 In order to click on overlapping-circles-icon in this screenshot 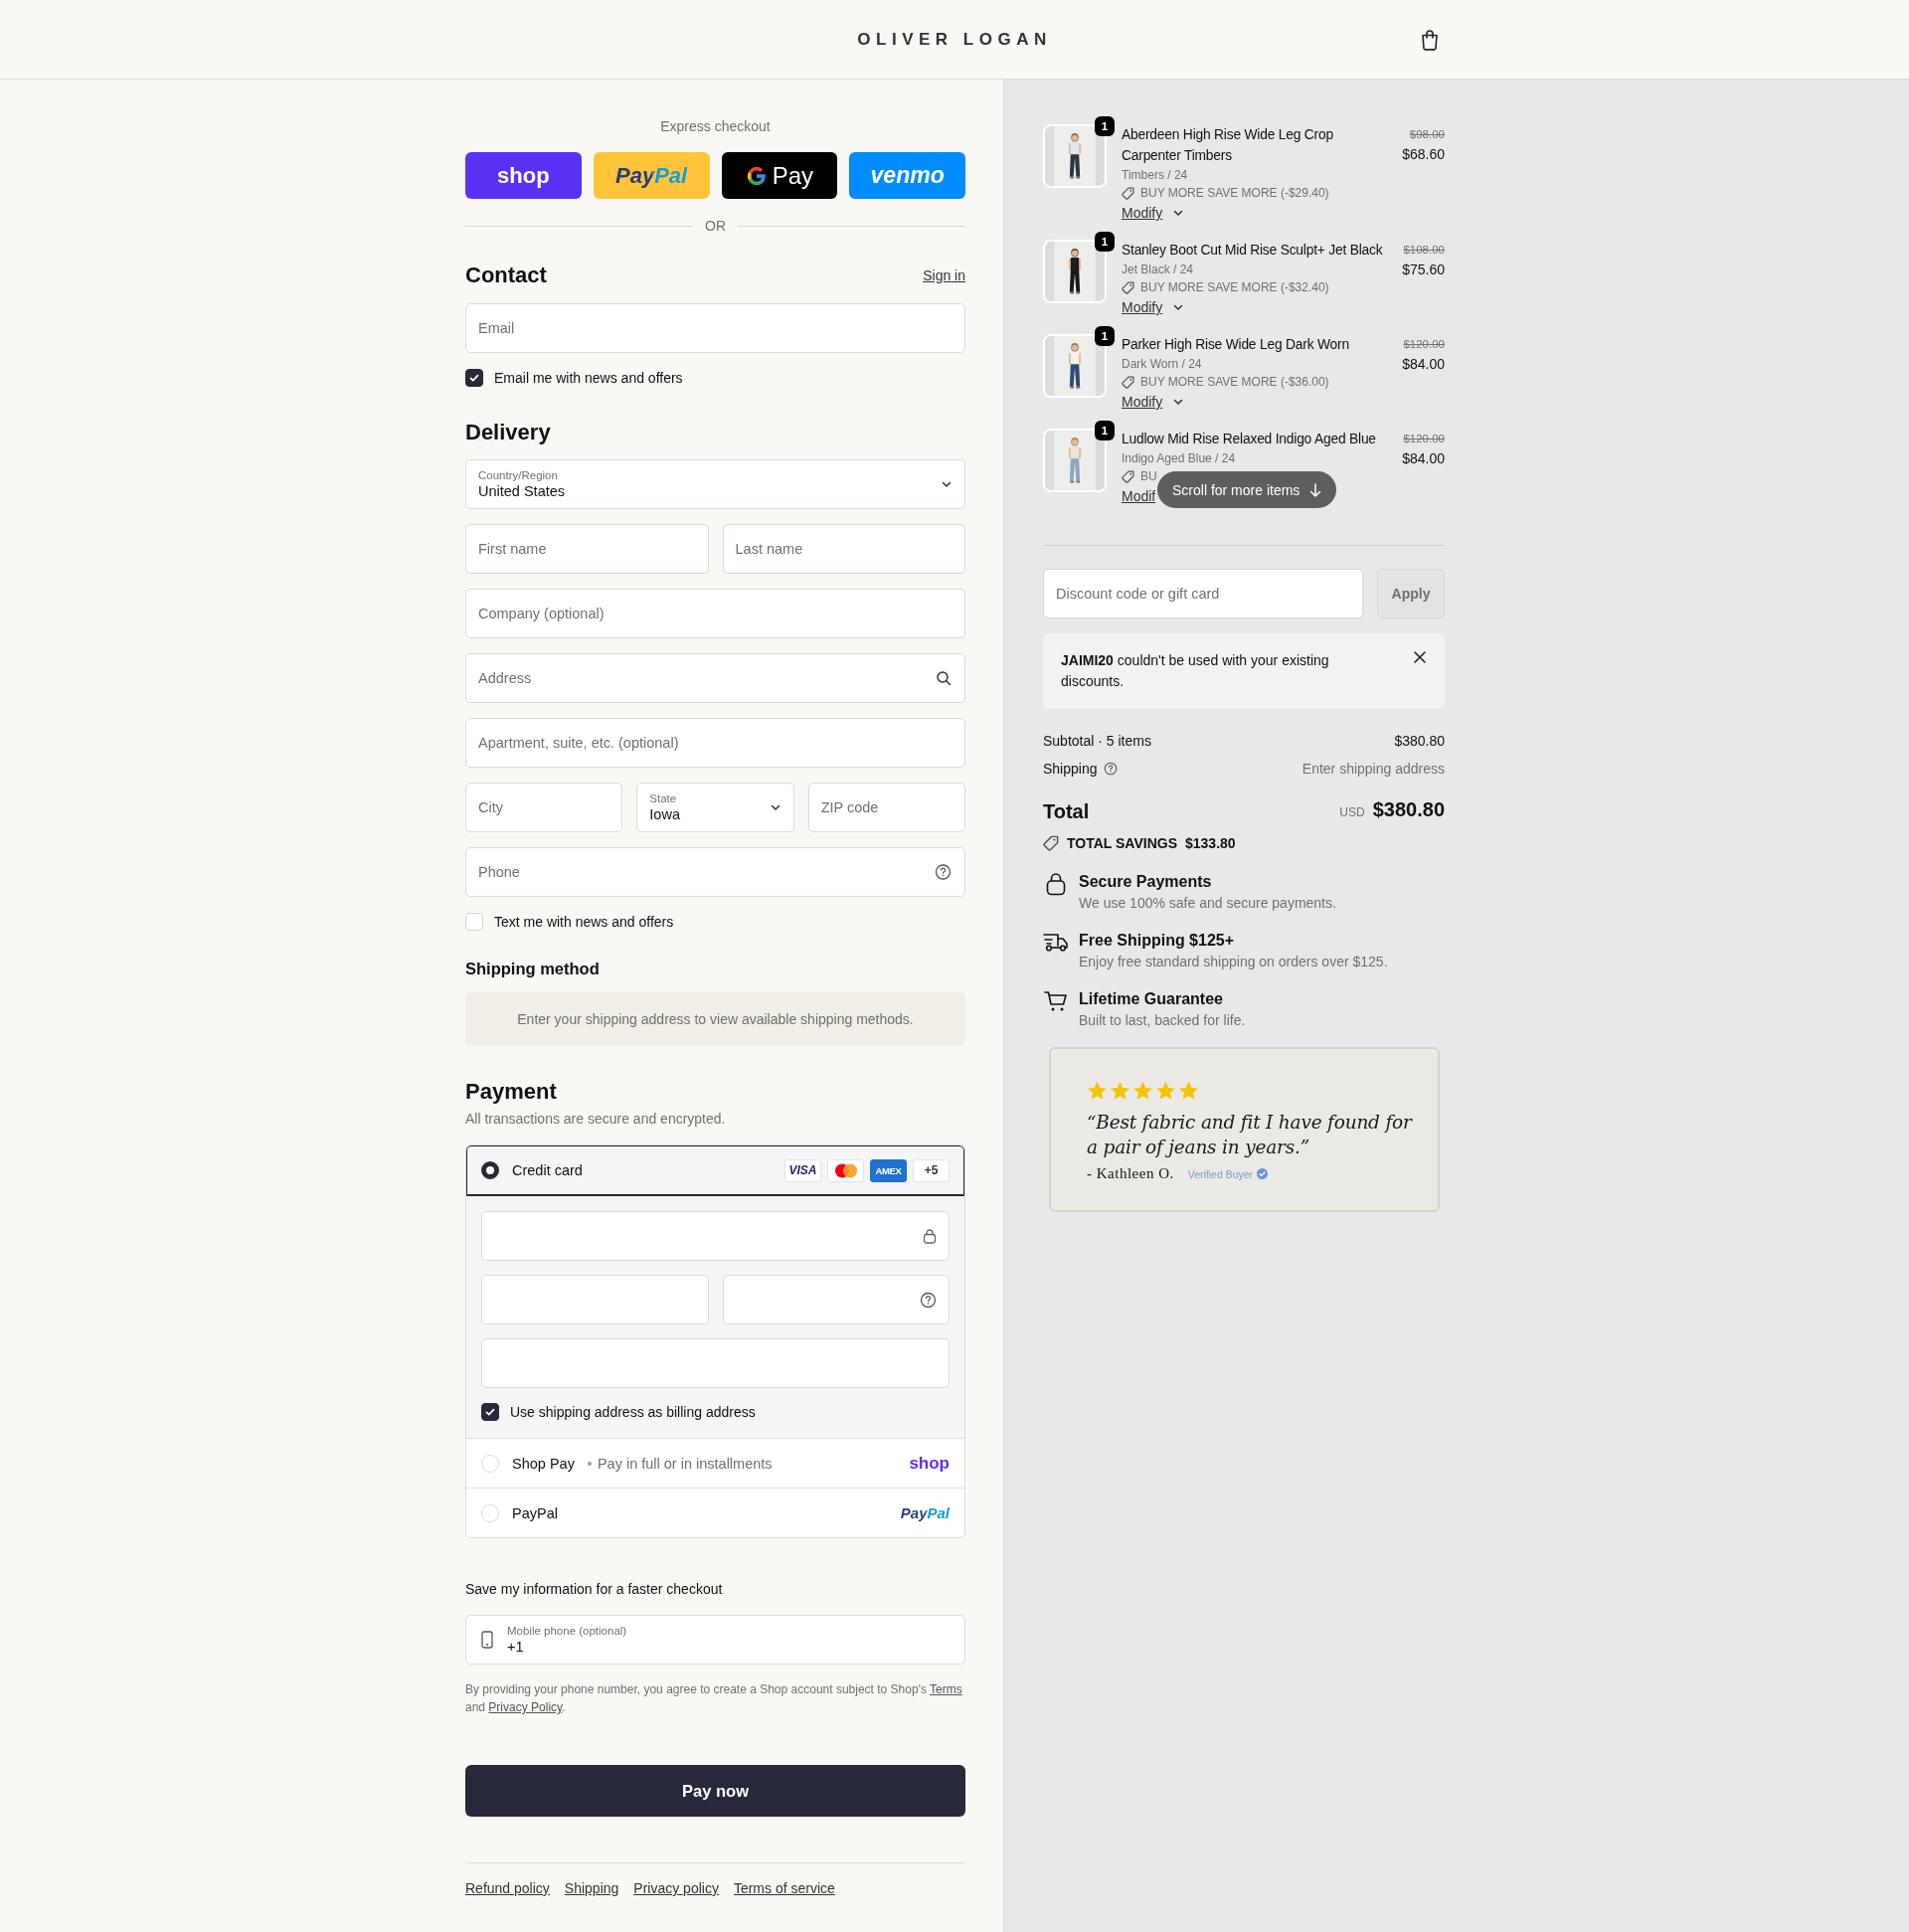, I will do `click(845, 1170)`.